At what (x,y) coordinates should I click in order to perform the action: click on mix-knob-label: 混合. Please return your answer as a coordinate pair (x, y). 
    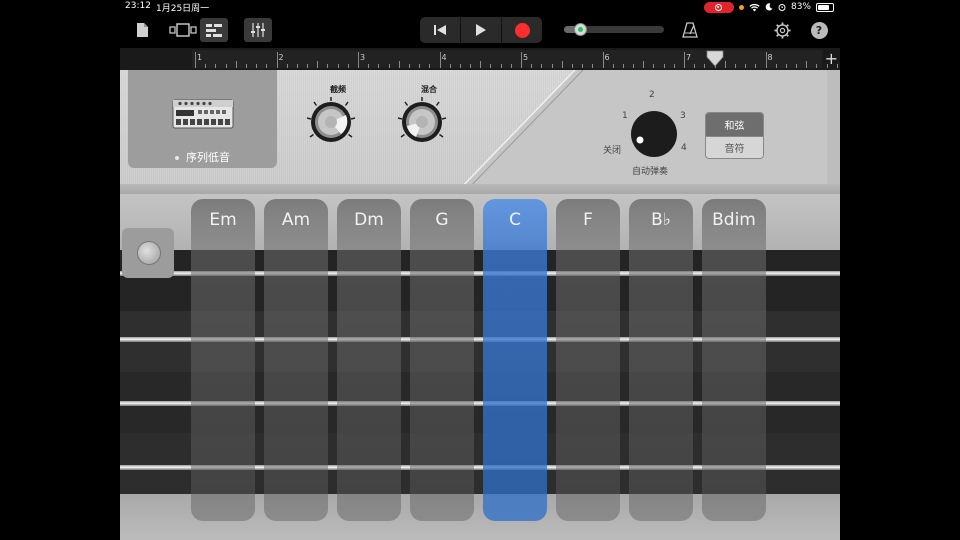
    Looking at the image, I should click on (429, 89).